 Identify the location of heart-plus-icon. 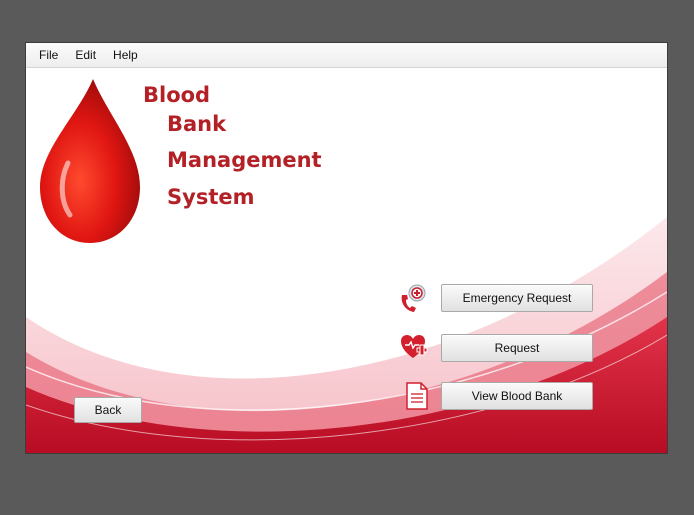
(414, 346).